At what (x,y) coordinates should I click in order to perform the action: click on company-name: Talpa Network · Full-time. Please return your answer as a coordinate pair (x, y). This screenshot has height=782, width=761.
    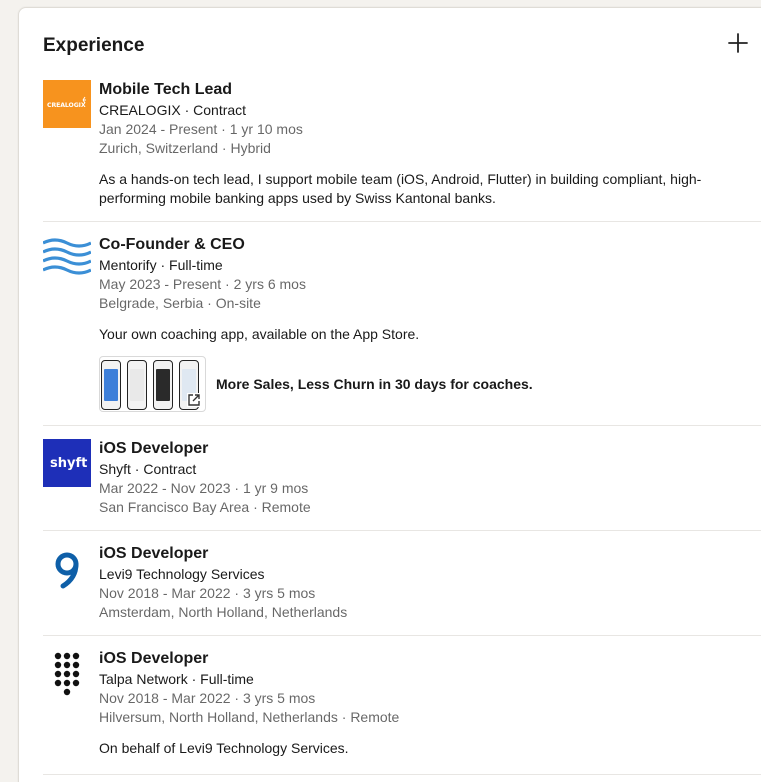
    Looking at the image, I should click on (430, 679).